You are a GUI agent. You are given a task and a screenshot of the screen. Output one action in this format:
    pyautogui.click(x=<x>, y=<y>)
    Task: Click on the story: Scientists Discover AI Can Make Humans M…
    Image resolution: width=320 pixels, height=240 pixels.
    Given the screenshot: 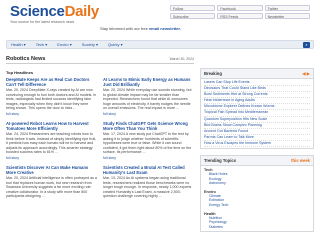 What is the action you would take?
    pyautogui.click(x=51, y=182)
    